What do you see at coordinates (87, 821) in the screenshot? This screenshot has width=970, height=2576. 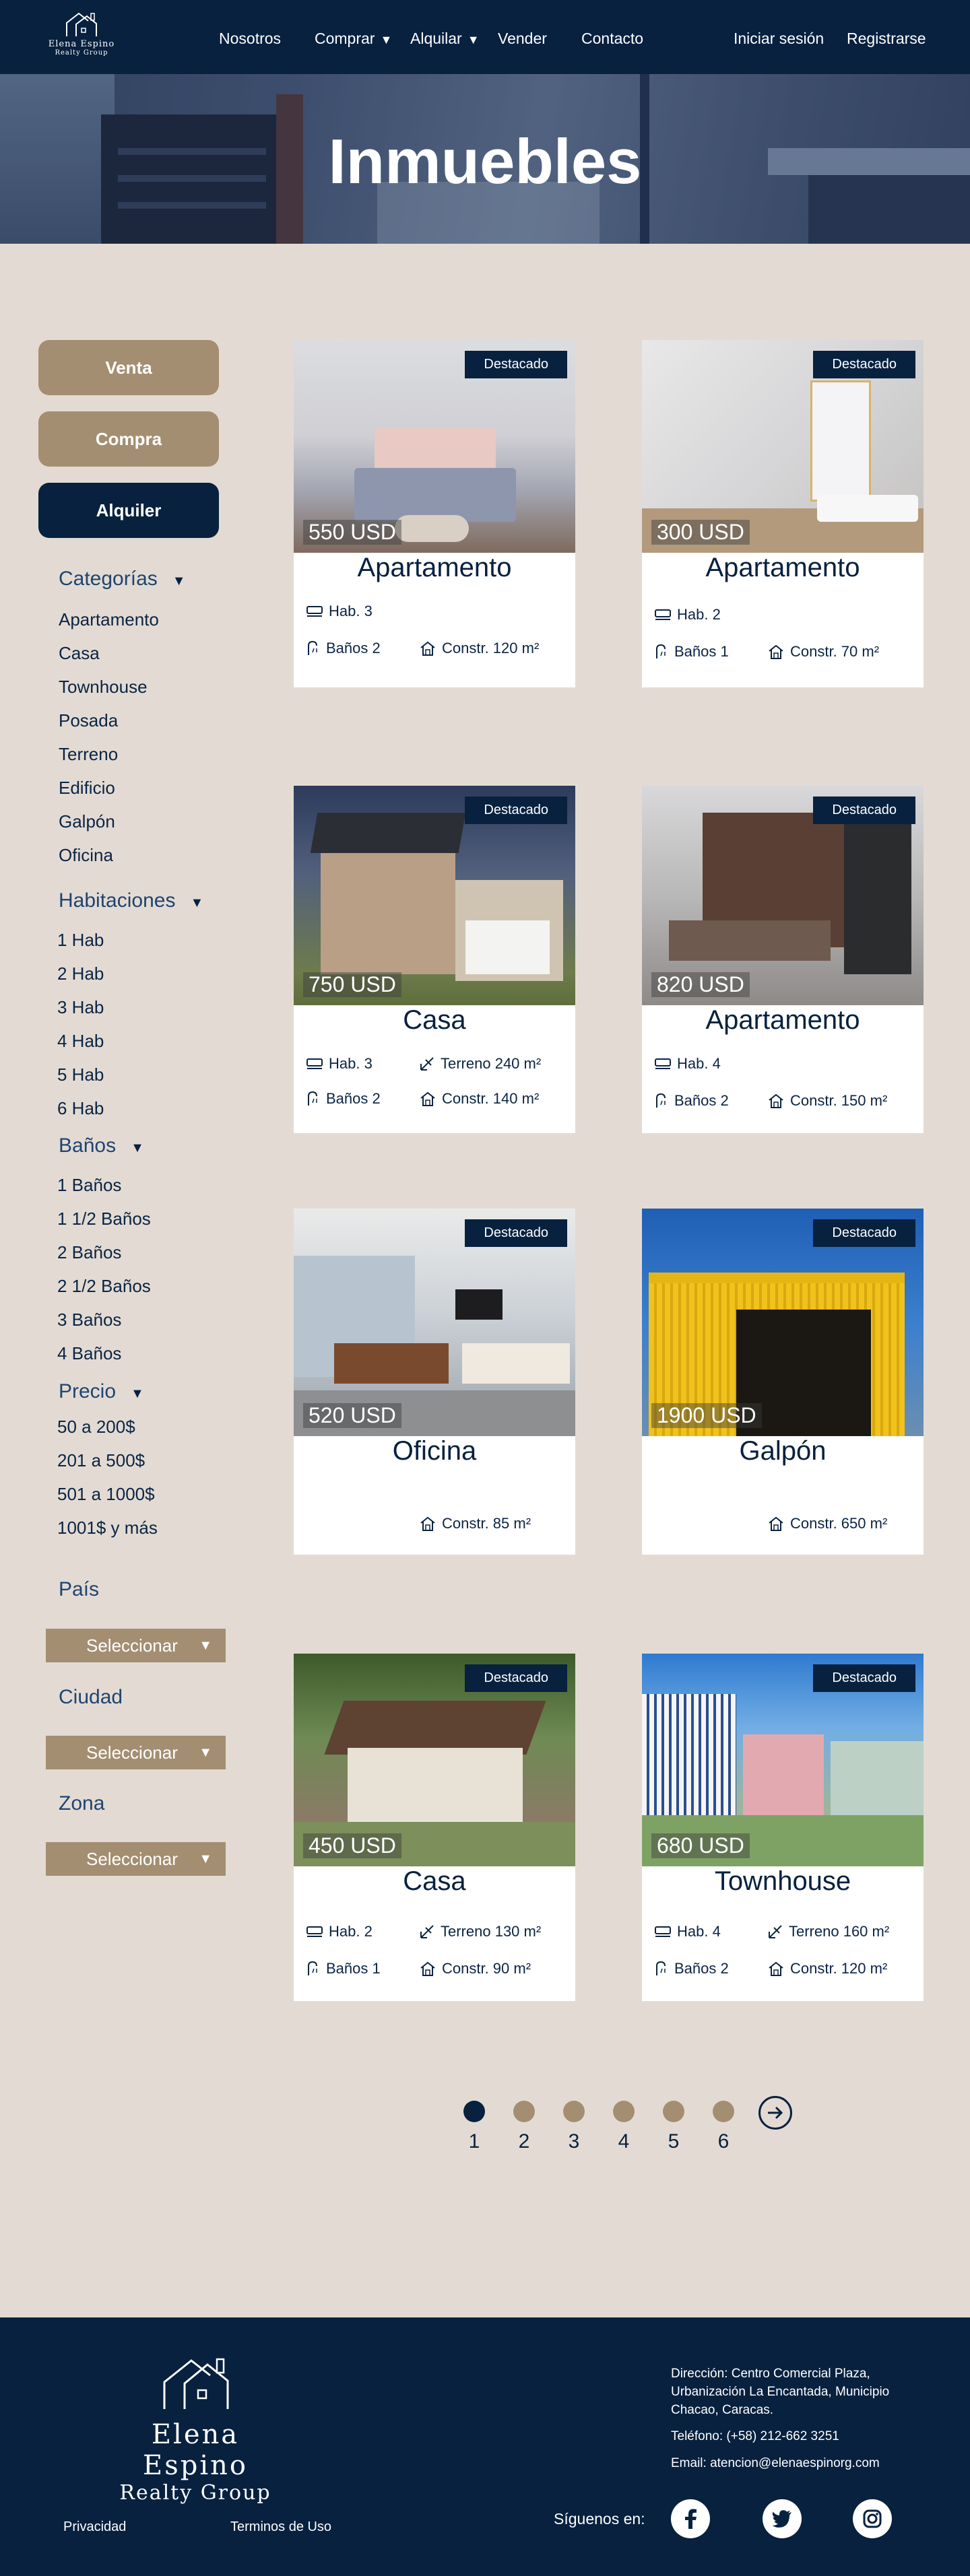 I see `category-option: Galpón` at bounding box center [87, 821].